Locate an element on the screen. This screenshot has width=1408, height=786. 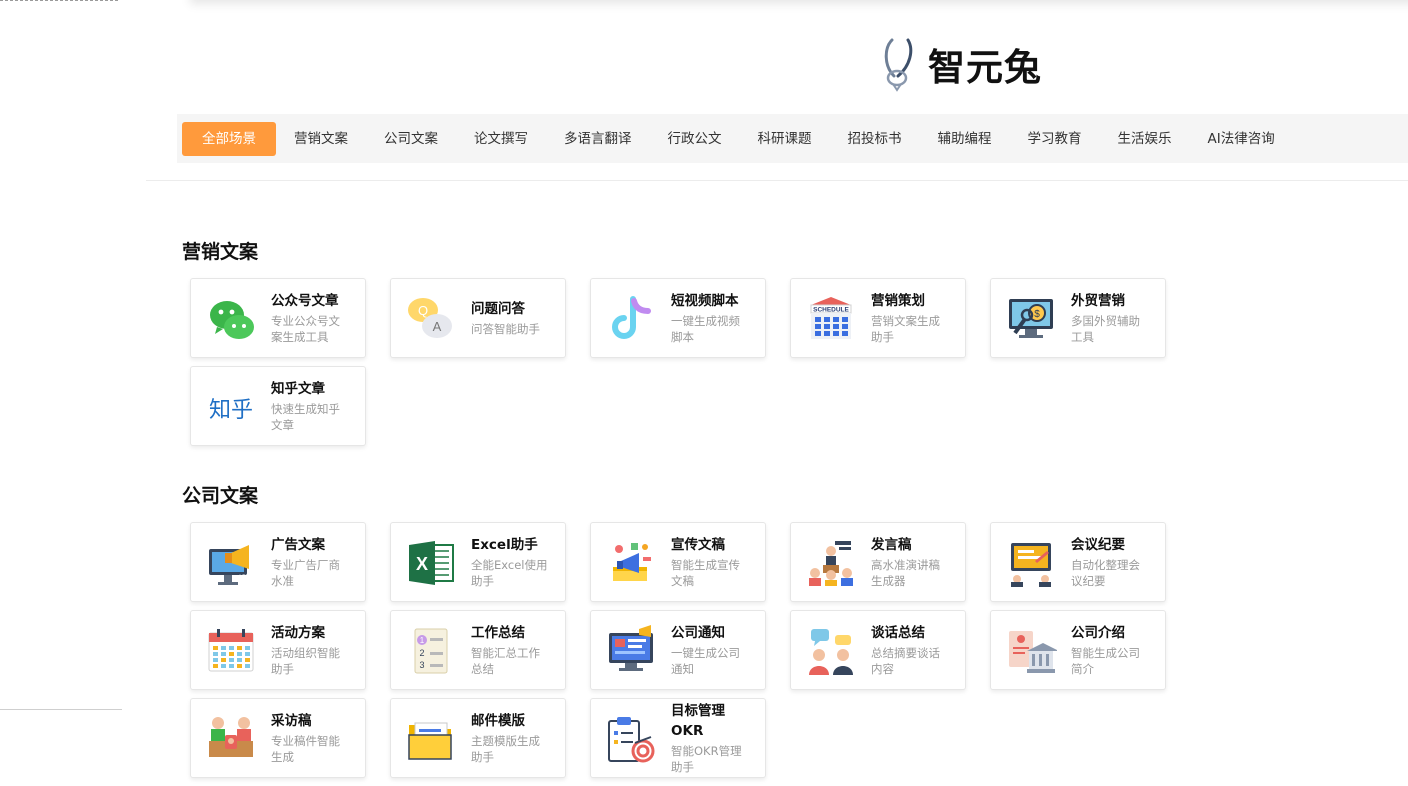
card-description-line: 一键生成视频 is located at coordinates (705, 321).